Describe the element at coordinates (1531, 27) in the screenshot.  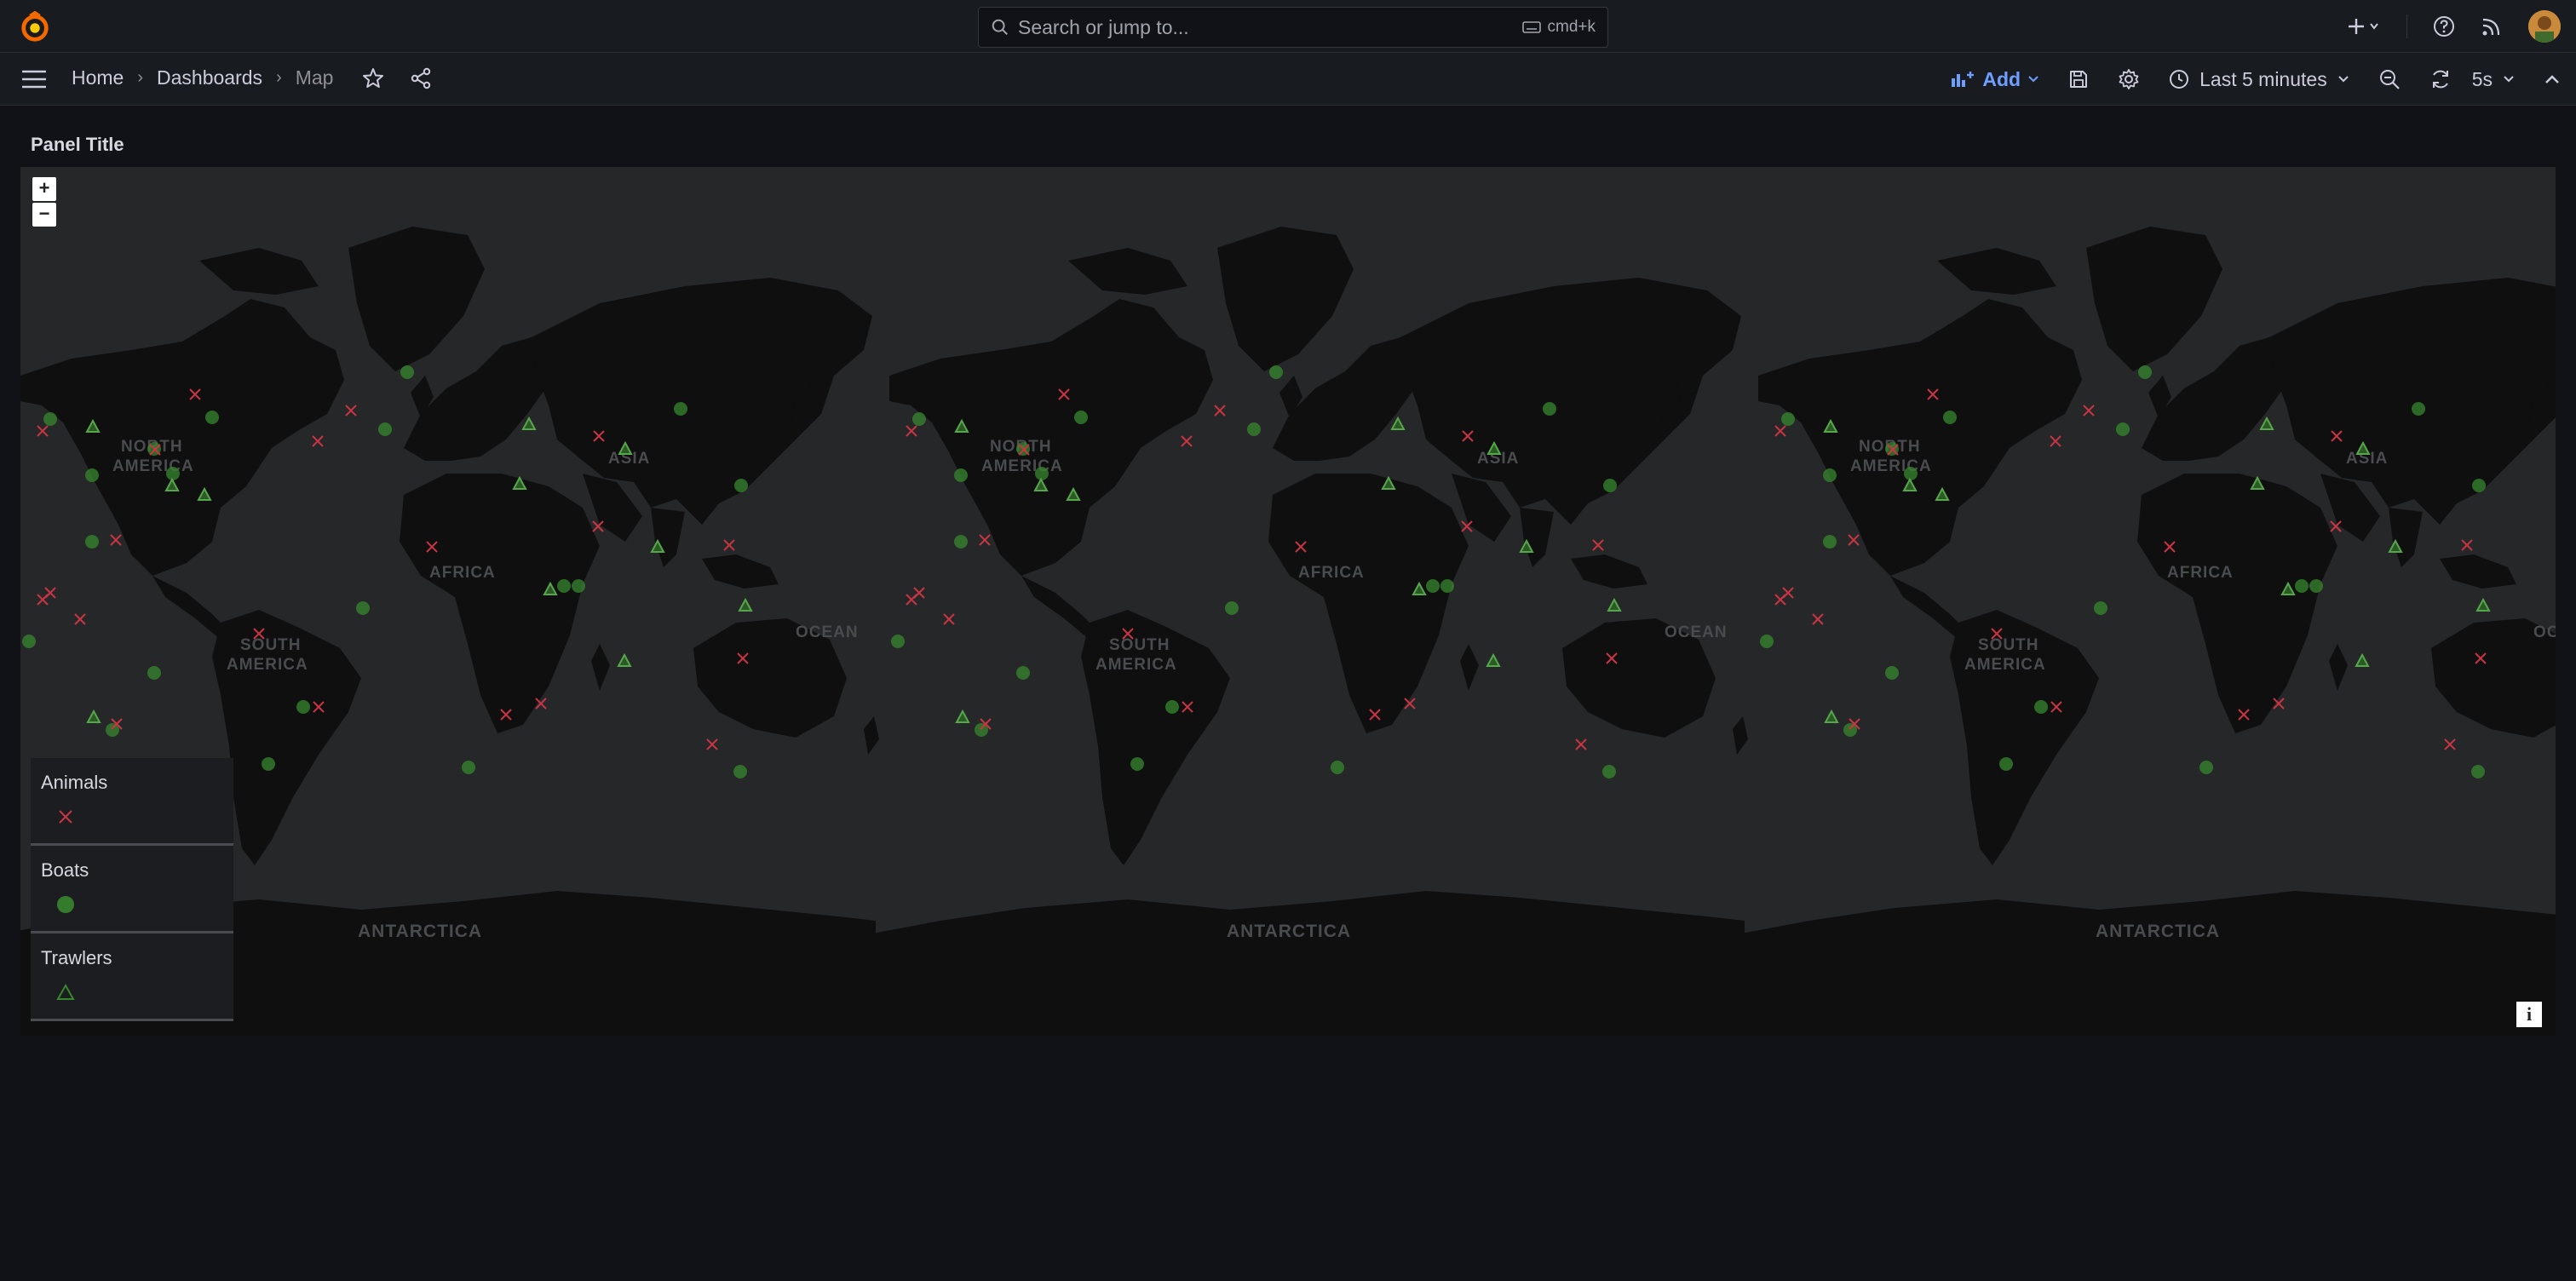
I see `keyboard-icon` at that location.